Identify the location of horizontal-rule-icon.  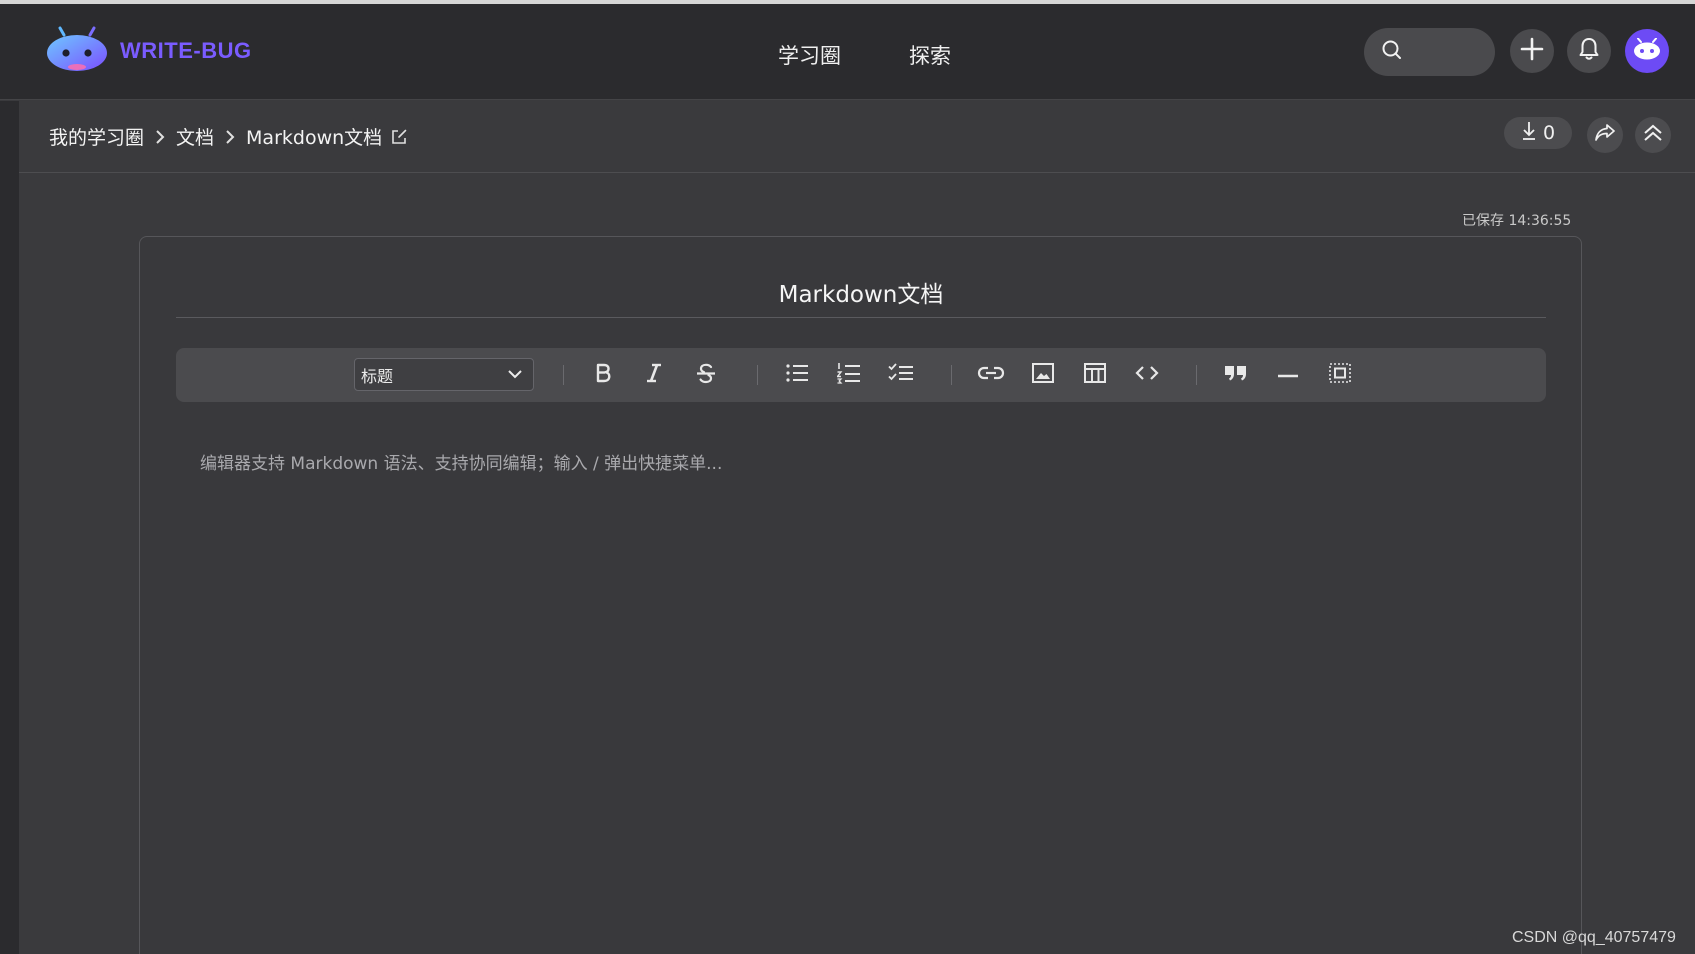
(1288, 375).